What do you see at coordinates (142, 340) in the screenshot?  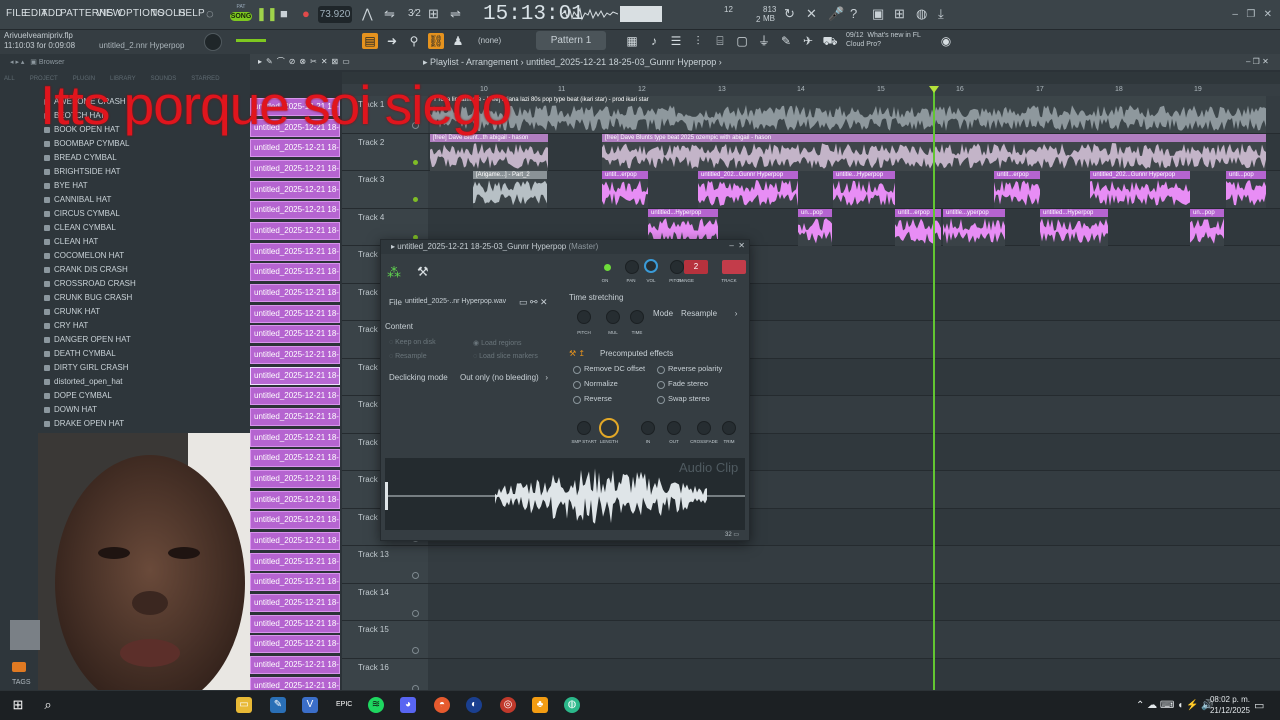 I see `browser-item: DANGER OPEN HAT` at bounding box center [142, 340].